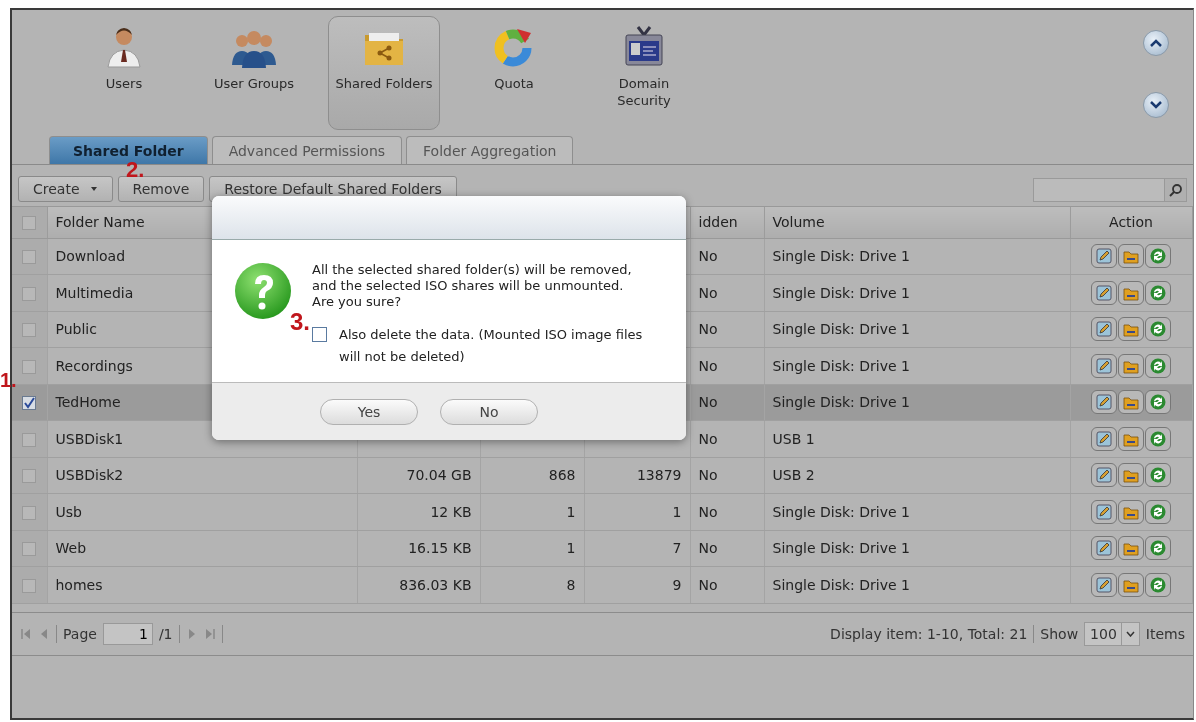  Describe the element at coordinates (29, 223) in the screenshot. I see `select-all-checkbox` at that location.